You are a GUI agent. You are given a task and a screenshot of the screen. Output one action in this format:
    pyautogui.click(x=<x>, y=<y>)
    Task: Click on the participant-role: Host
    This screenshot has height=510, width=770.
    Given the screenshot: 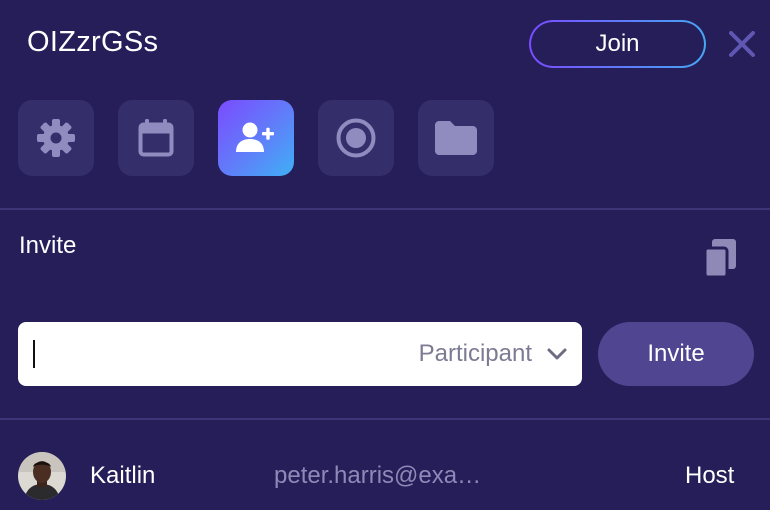 What is the action you would take?
    pyautogui.click(x=710, y=475)
    